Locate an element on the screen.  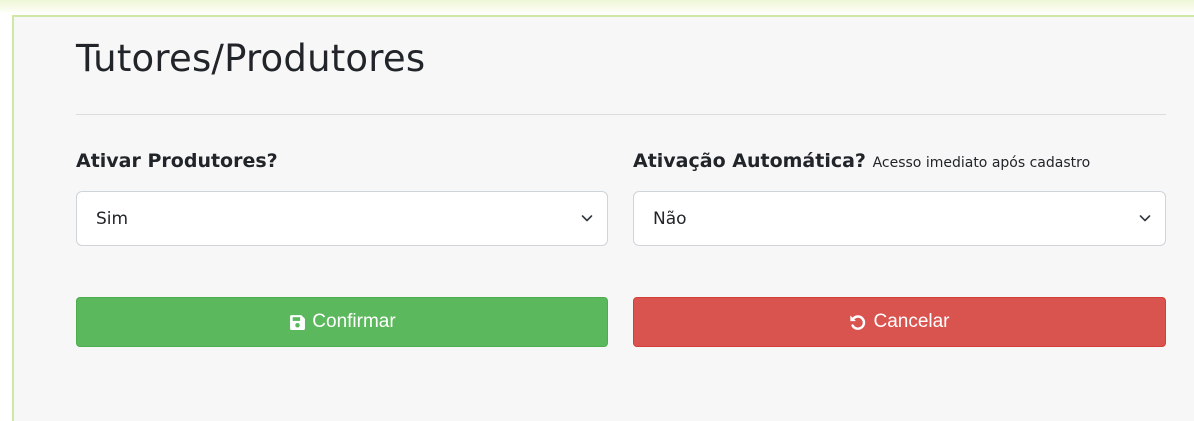
ativacao-automatica-select: Não is located at coordinates (899, 218).